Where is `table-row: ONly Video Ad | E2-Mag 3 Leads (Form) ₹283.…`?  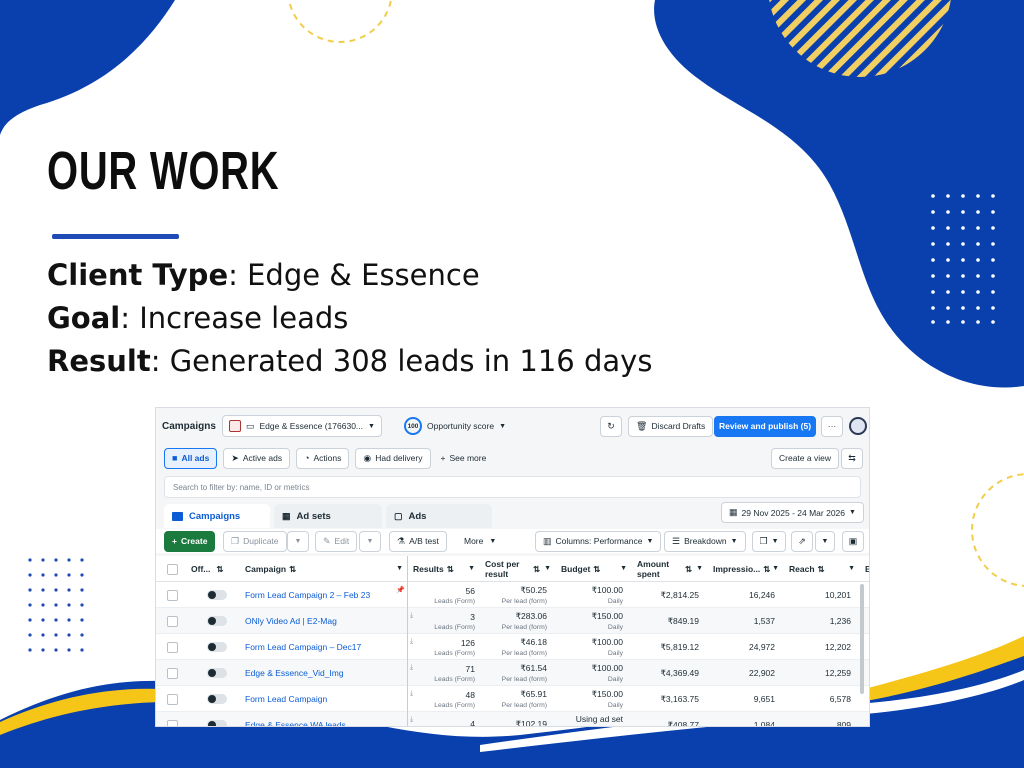 table-row: ONly Video Ad | E2-Mag 3 Leads (Form) ₹283.… is located at coordinates (512, 621).